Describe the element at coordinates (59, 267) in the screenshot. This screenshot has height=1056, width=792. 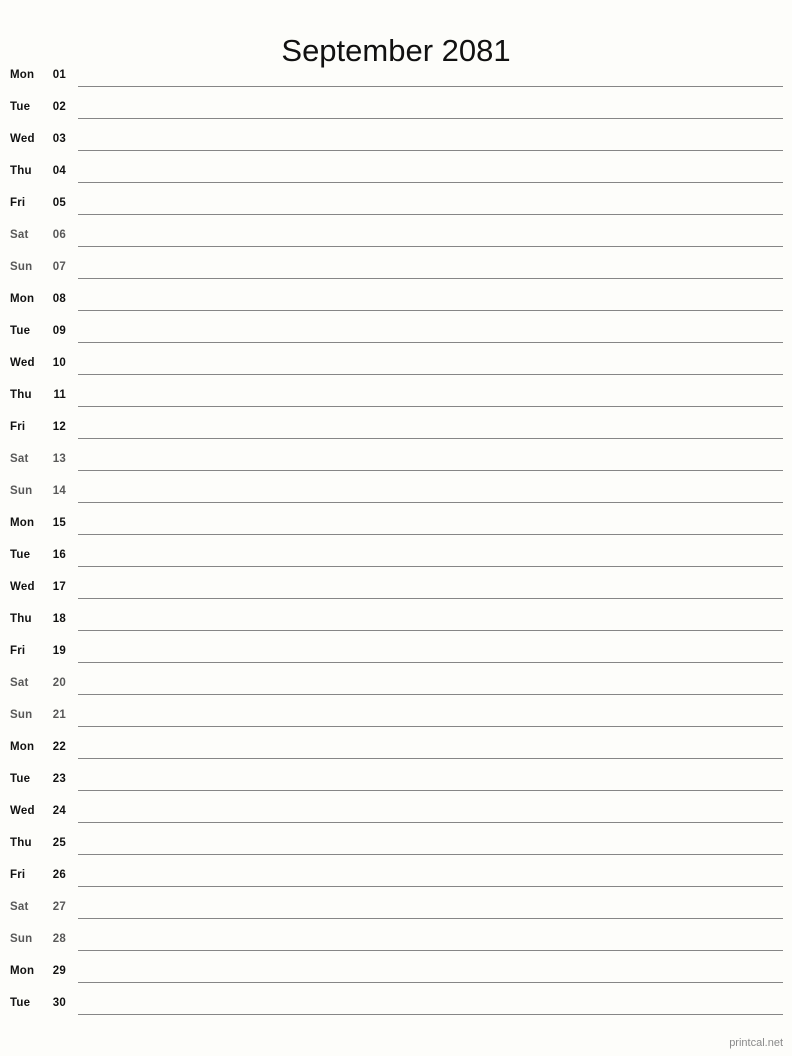
I see `day-number: 07` at that location.